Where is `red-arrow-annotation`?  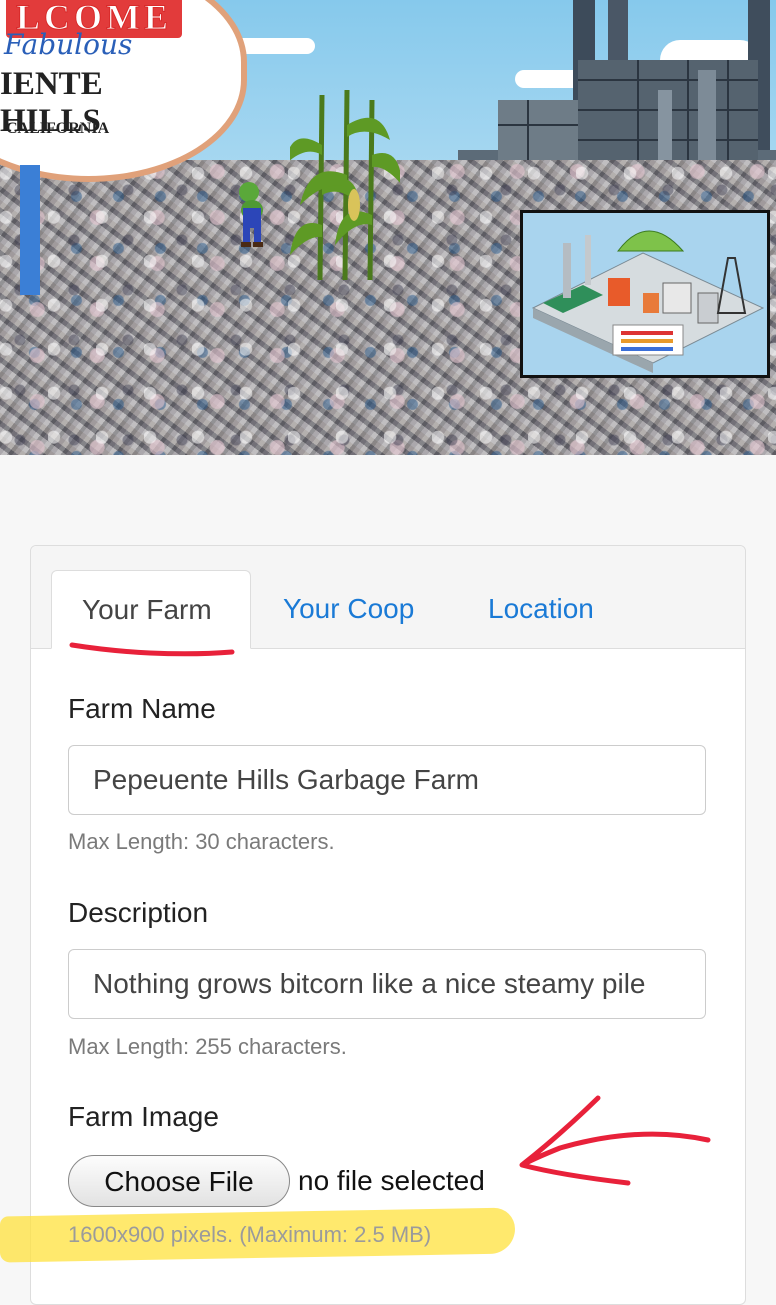
red-arrow-annotation is located at coordinates (615, 1140).